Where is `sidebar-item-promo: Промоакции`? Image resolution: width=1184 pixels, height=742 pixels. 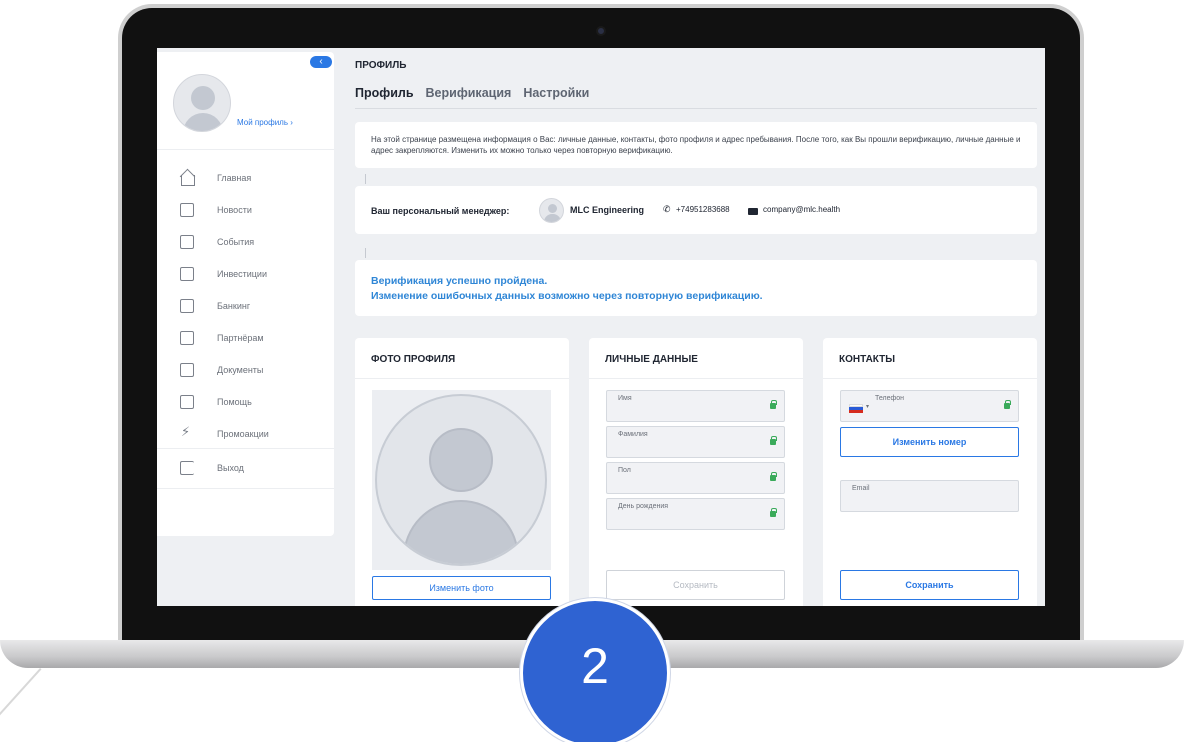
sidebar-item-promo: Промоакции is located at coordinates (245, 434).